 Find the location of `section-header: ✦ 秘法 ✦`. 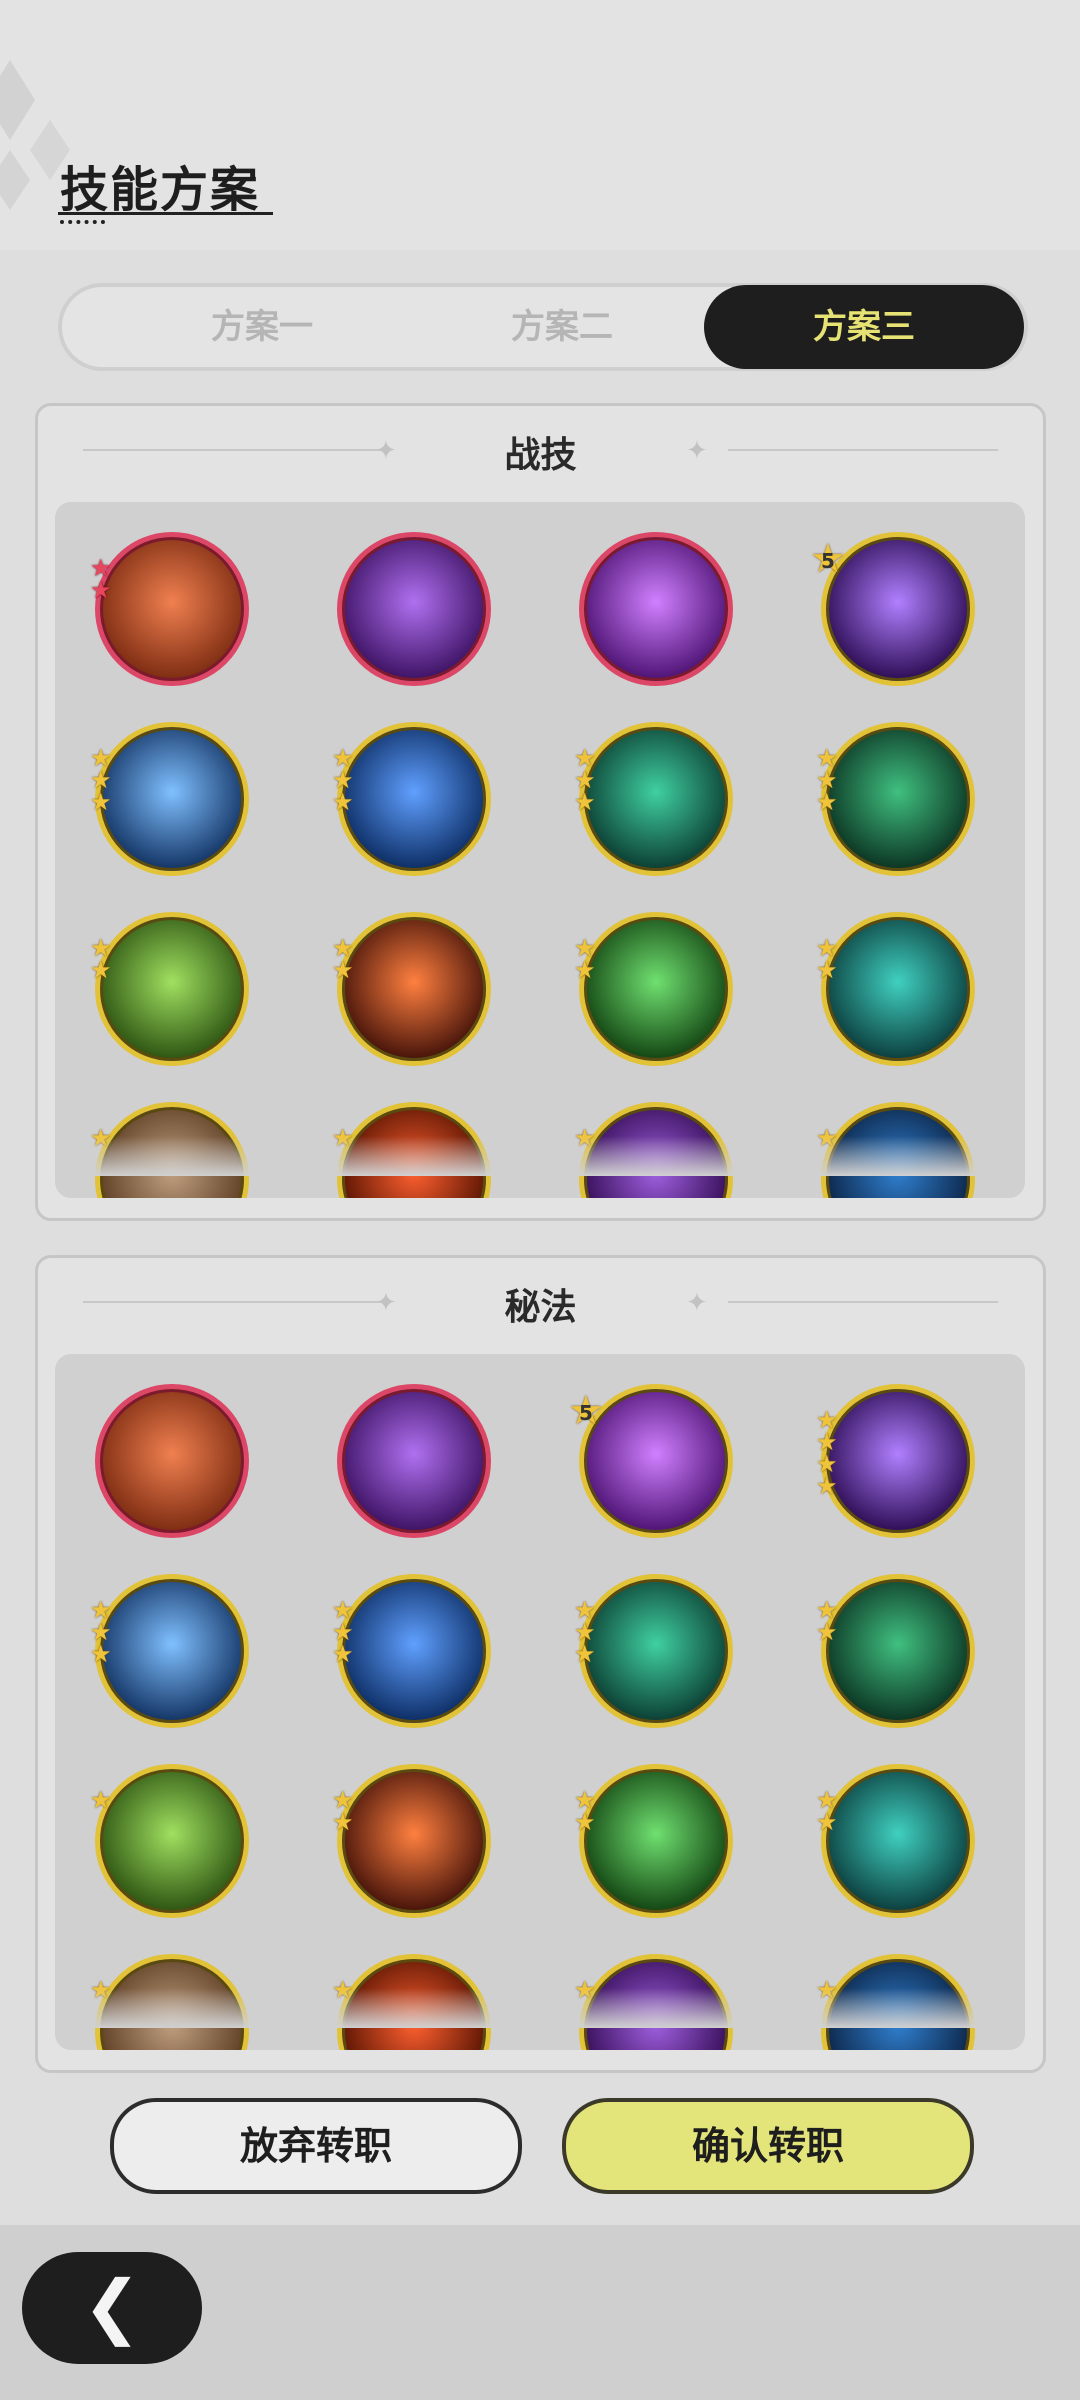

section-header: ✦ 秘法 ✦ is located at coordinates (540, 1298).